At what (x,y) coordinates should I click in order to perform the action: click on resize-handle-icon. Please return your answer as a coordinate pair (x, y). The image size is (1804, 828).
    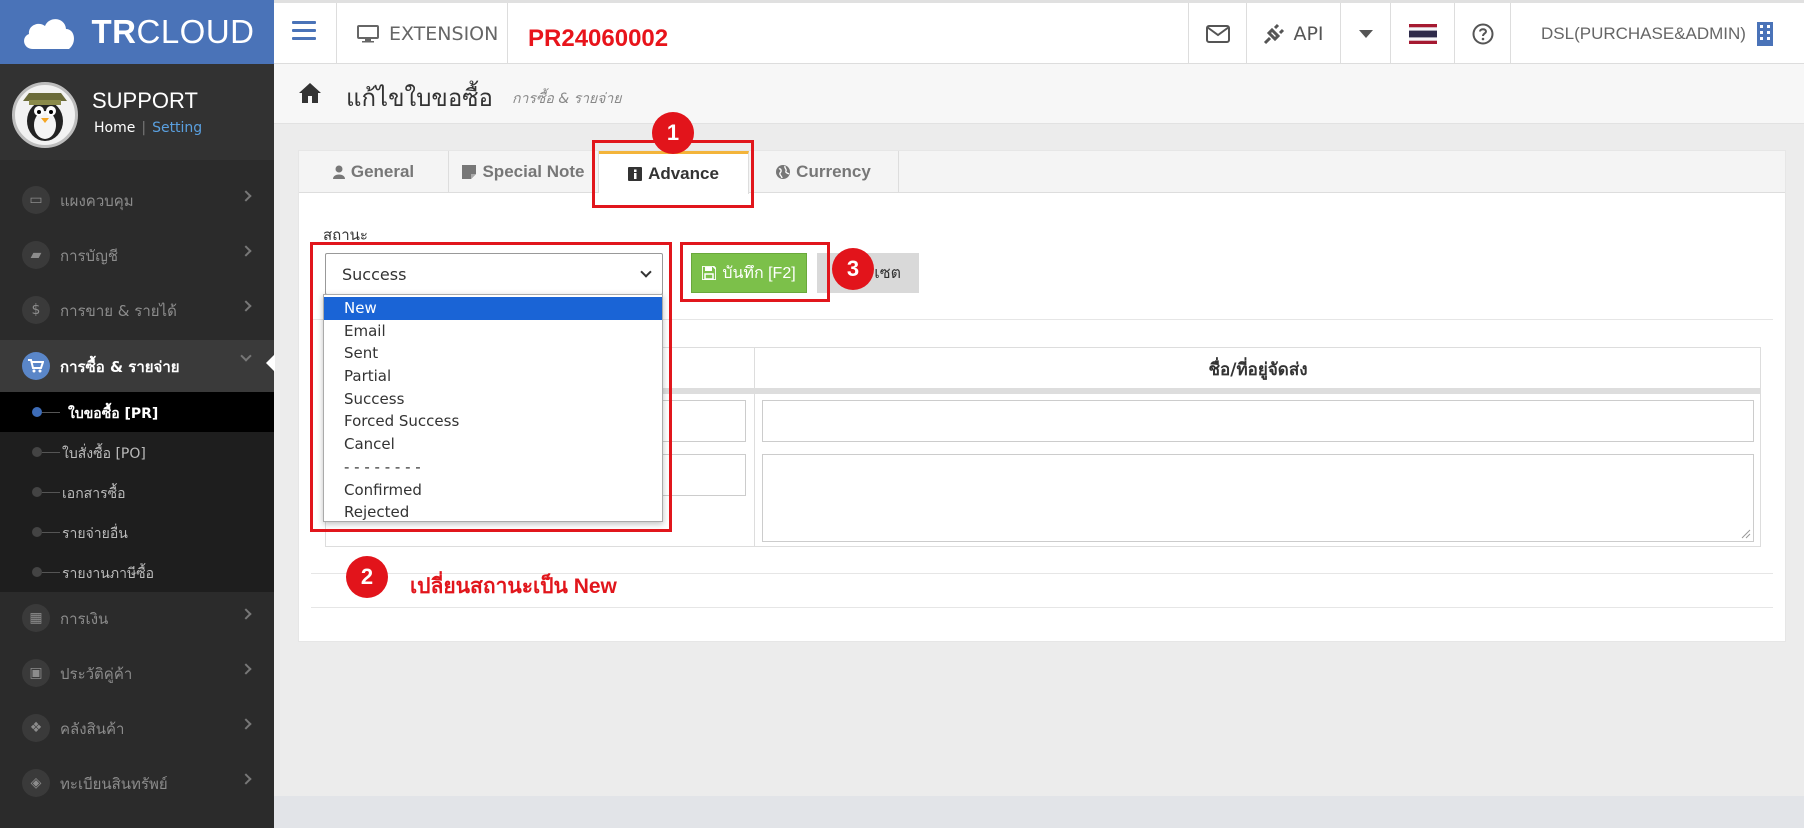
    Looking at the image, I should click on (1746, 534).